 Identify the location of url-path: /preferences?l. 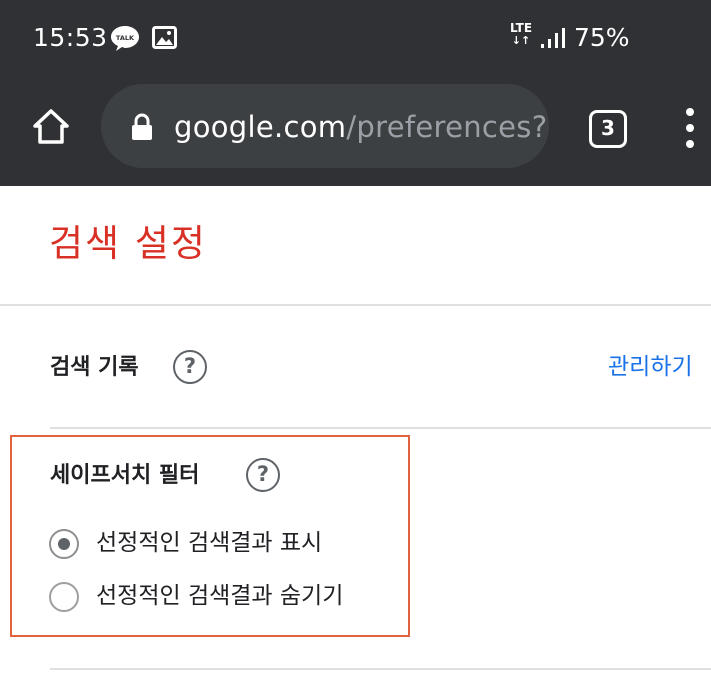
(447, 127).